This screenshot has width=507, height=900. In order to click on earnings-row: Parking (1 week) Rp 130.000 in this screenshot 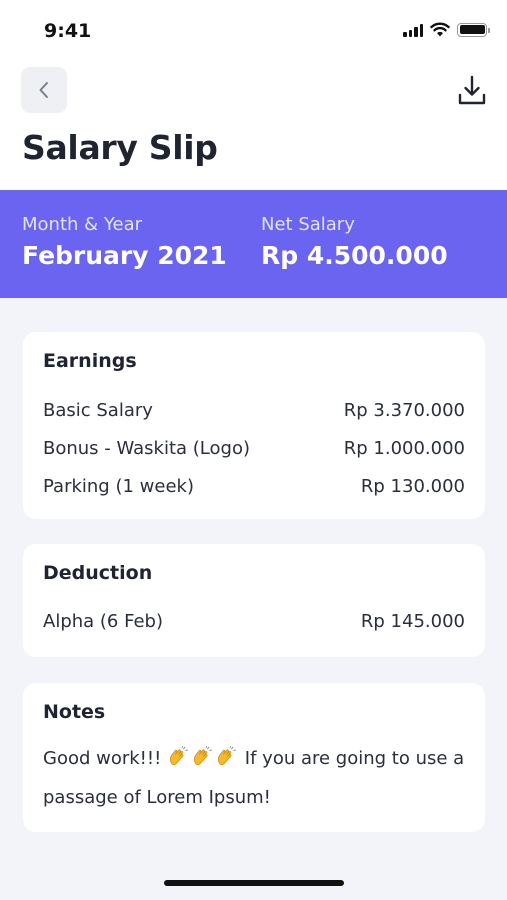, I will do `click(254, 486)`.